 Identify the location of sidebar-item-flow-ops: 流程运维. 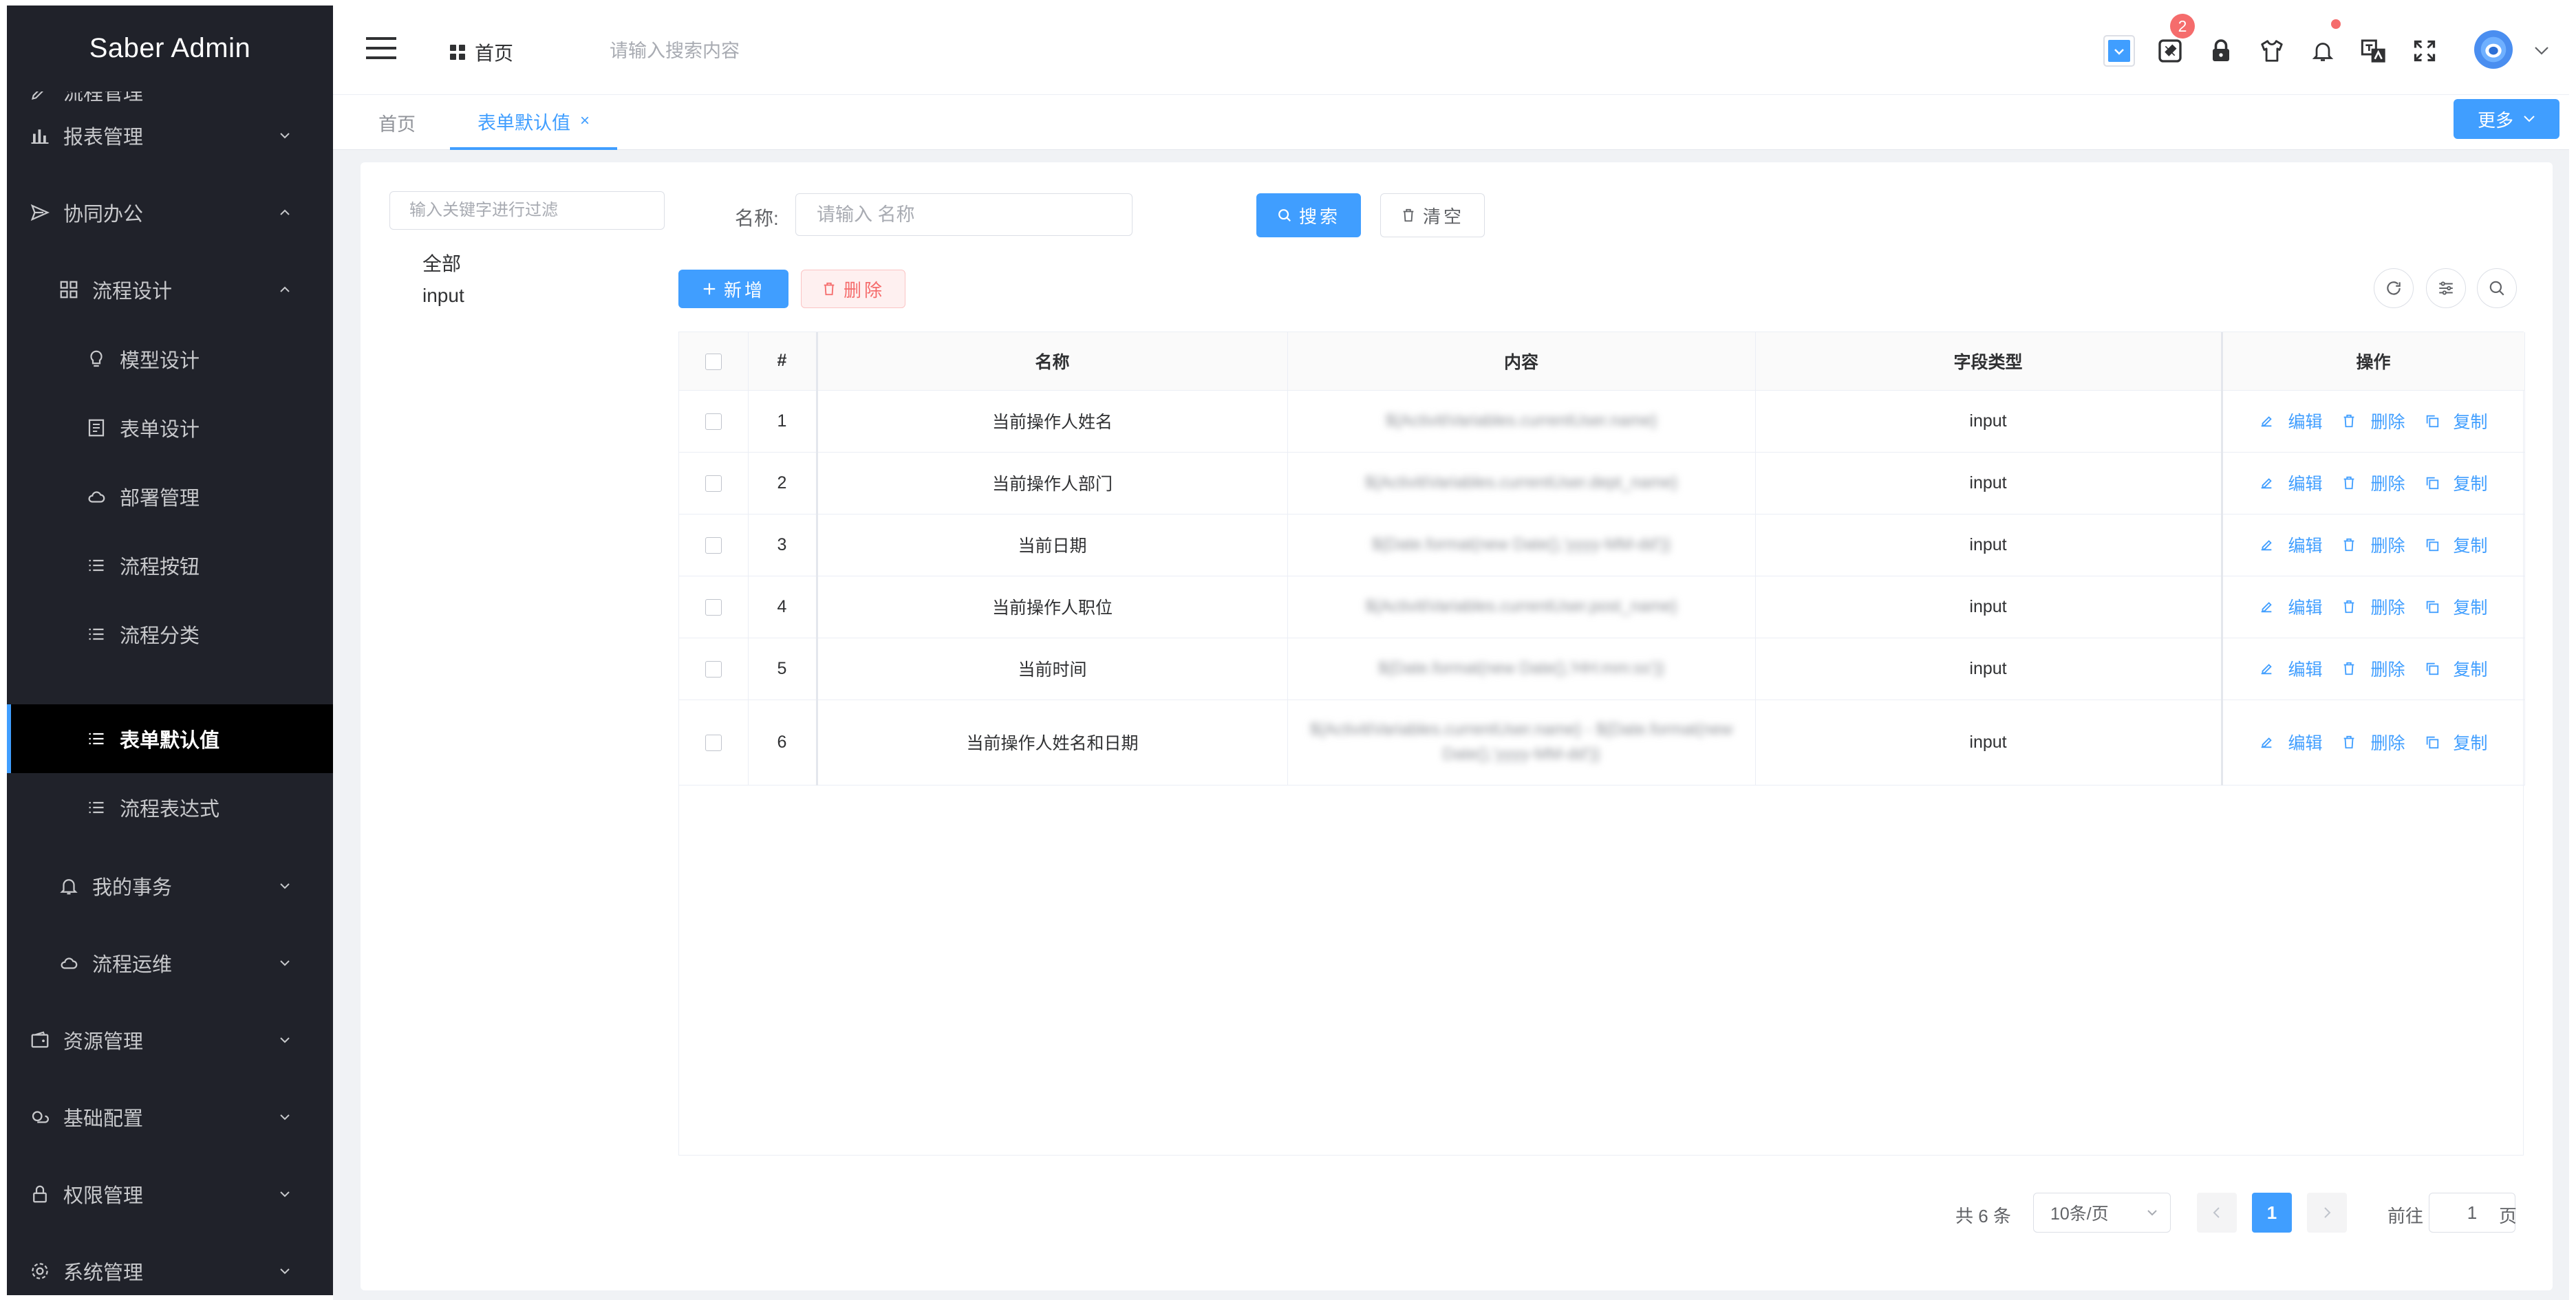
(170, 962).